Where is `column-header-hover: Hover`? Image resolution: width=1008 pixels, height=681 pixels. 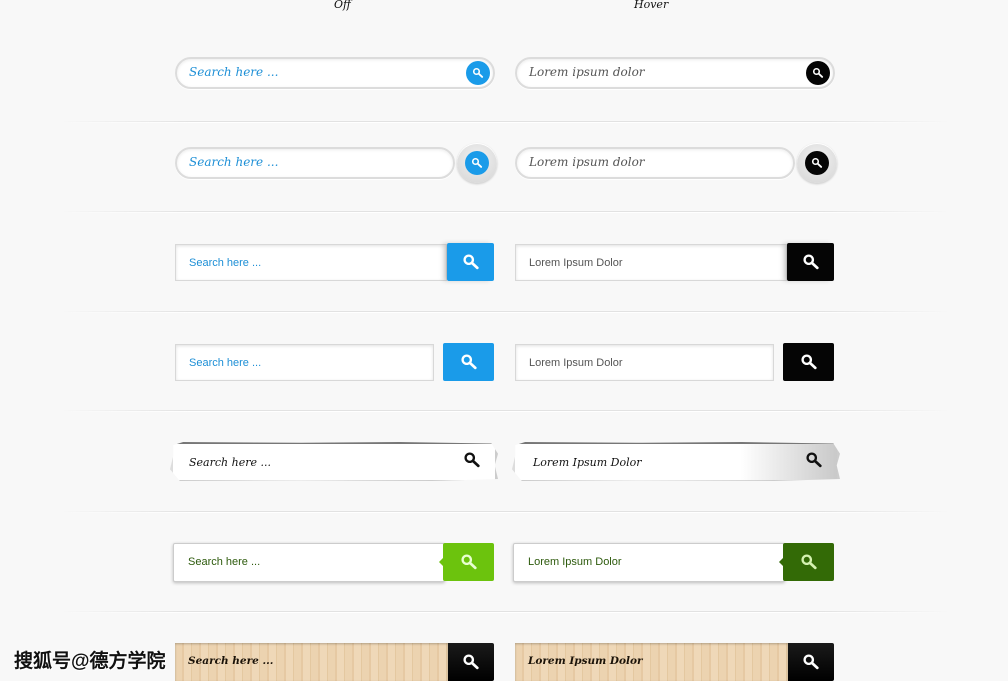 column-header-hover: Hover is located at coordinates (651, 5).